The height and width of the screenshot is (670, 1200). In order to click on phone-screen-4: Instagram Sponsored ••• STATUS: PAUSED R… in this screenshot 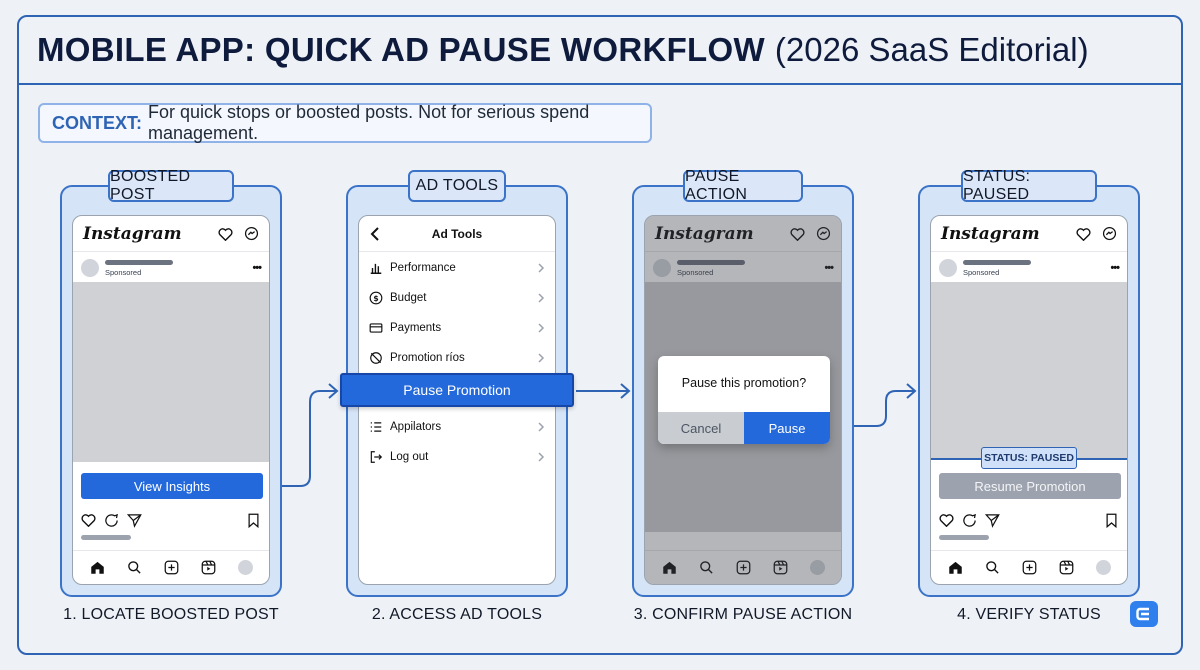, I will do `click(1029, 400)`.